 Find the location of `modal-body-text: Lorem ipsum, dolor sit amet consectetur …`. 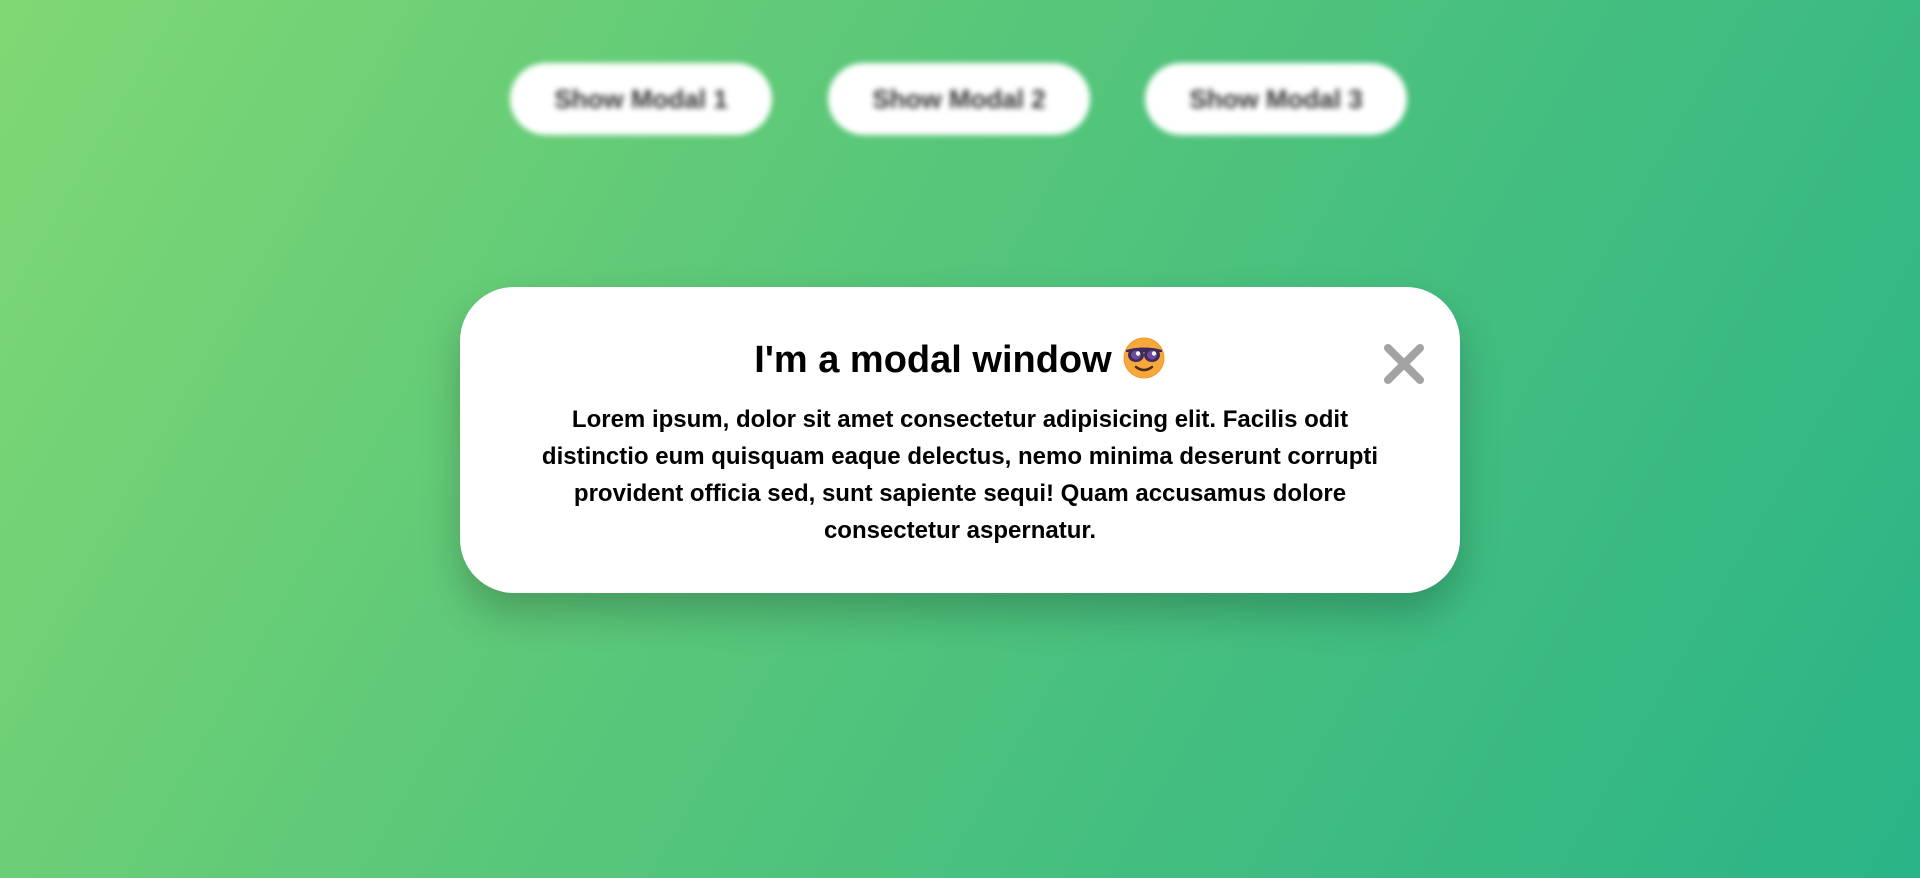

modal-body-text: Lorem ipsum, dolor sit amet consectetur … is located at coordinates (960, 475).